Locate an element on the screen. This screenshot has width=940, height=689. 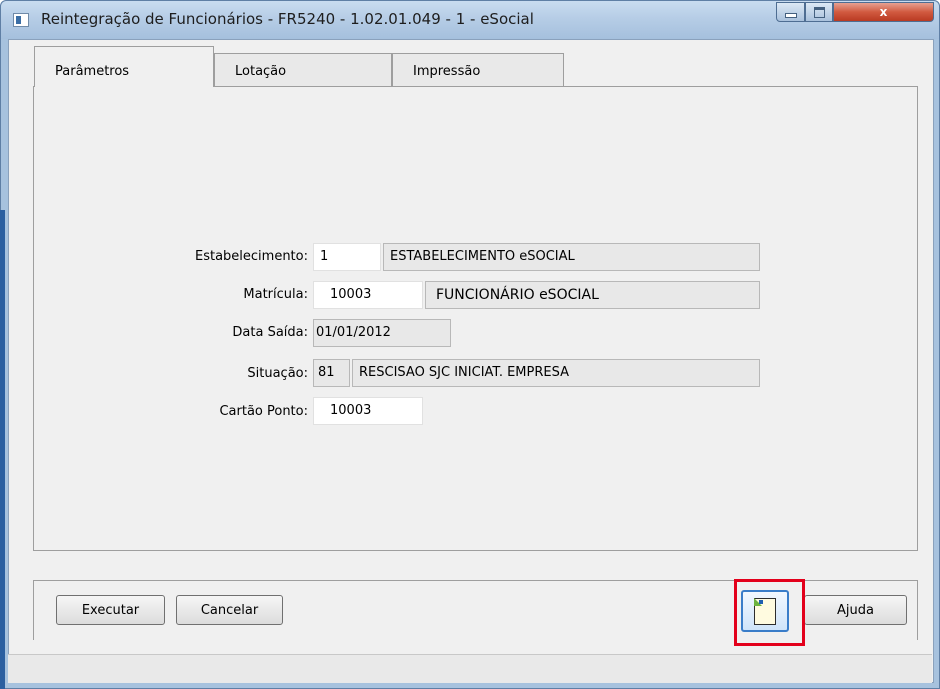
maximize-button is located at coordinates (819, 12).